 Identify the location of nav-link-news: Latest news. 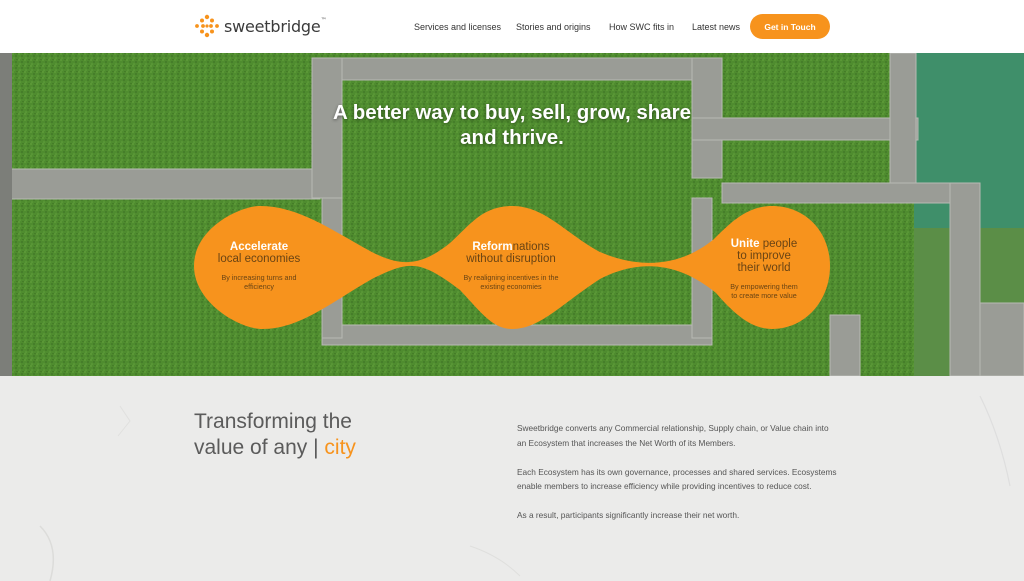
(716, 27).